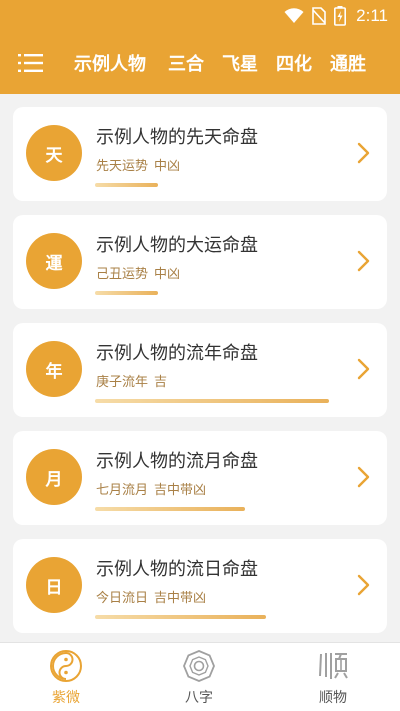 The height and width of the screenshot is (711, 400). Describe the element at coordinates (177, 245) in the screenshot. I see `card-title: 示例人物的大运命盘` at that location.